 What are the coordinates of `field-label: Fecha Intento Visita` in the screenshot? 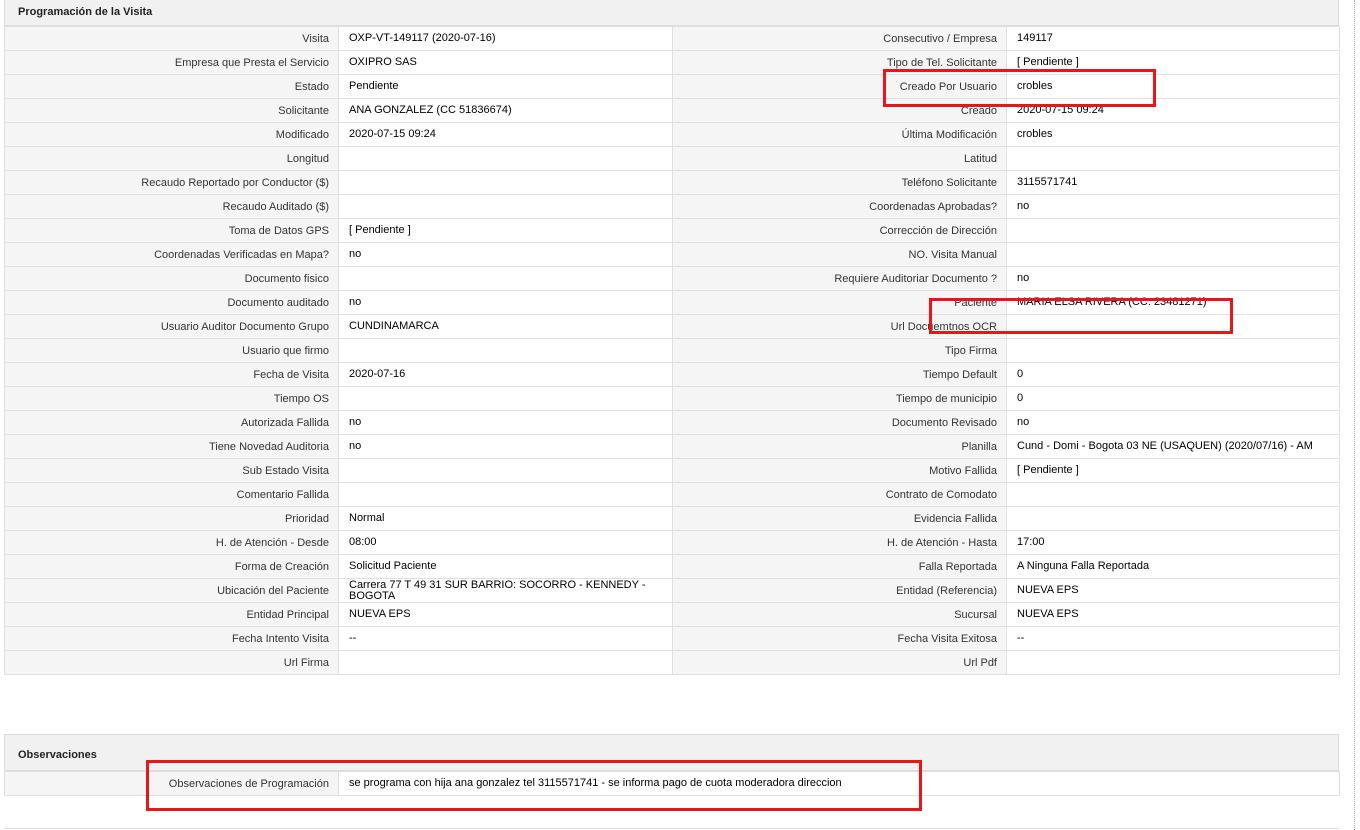 It's located at (171, 638).